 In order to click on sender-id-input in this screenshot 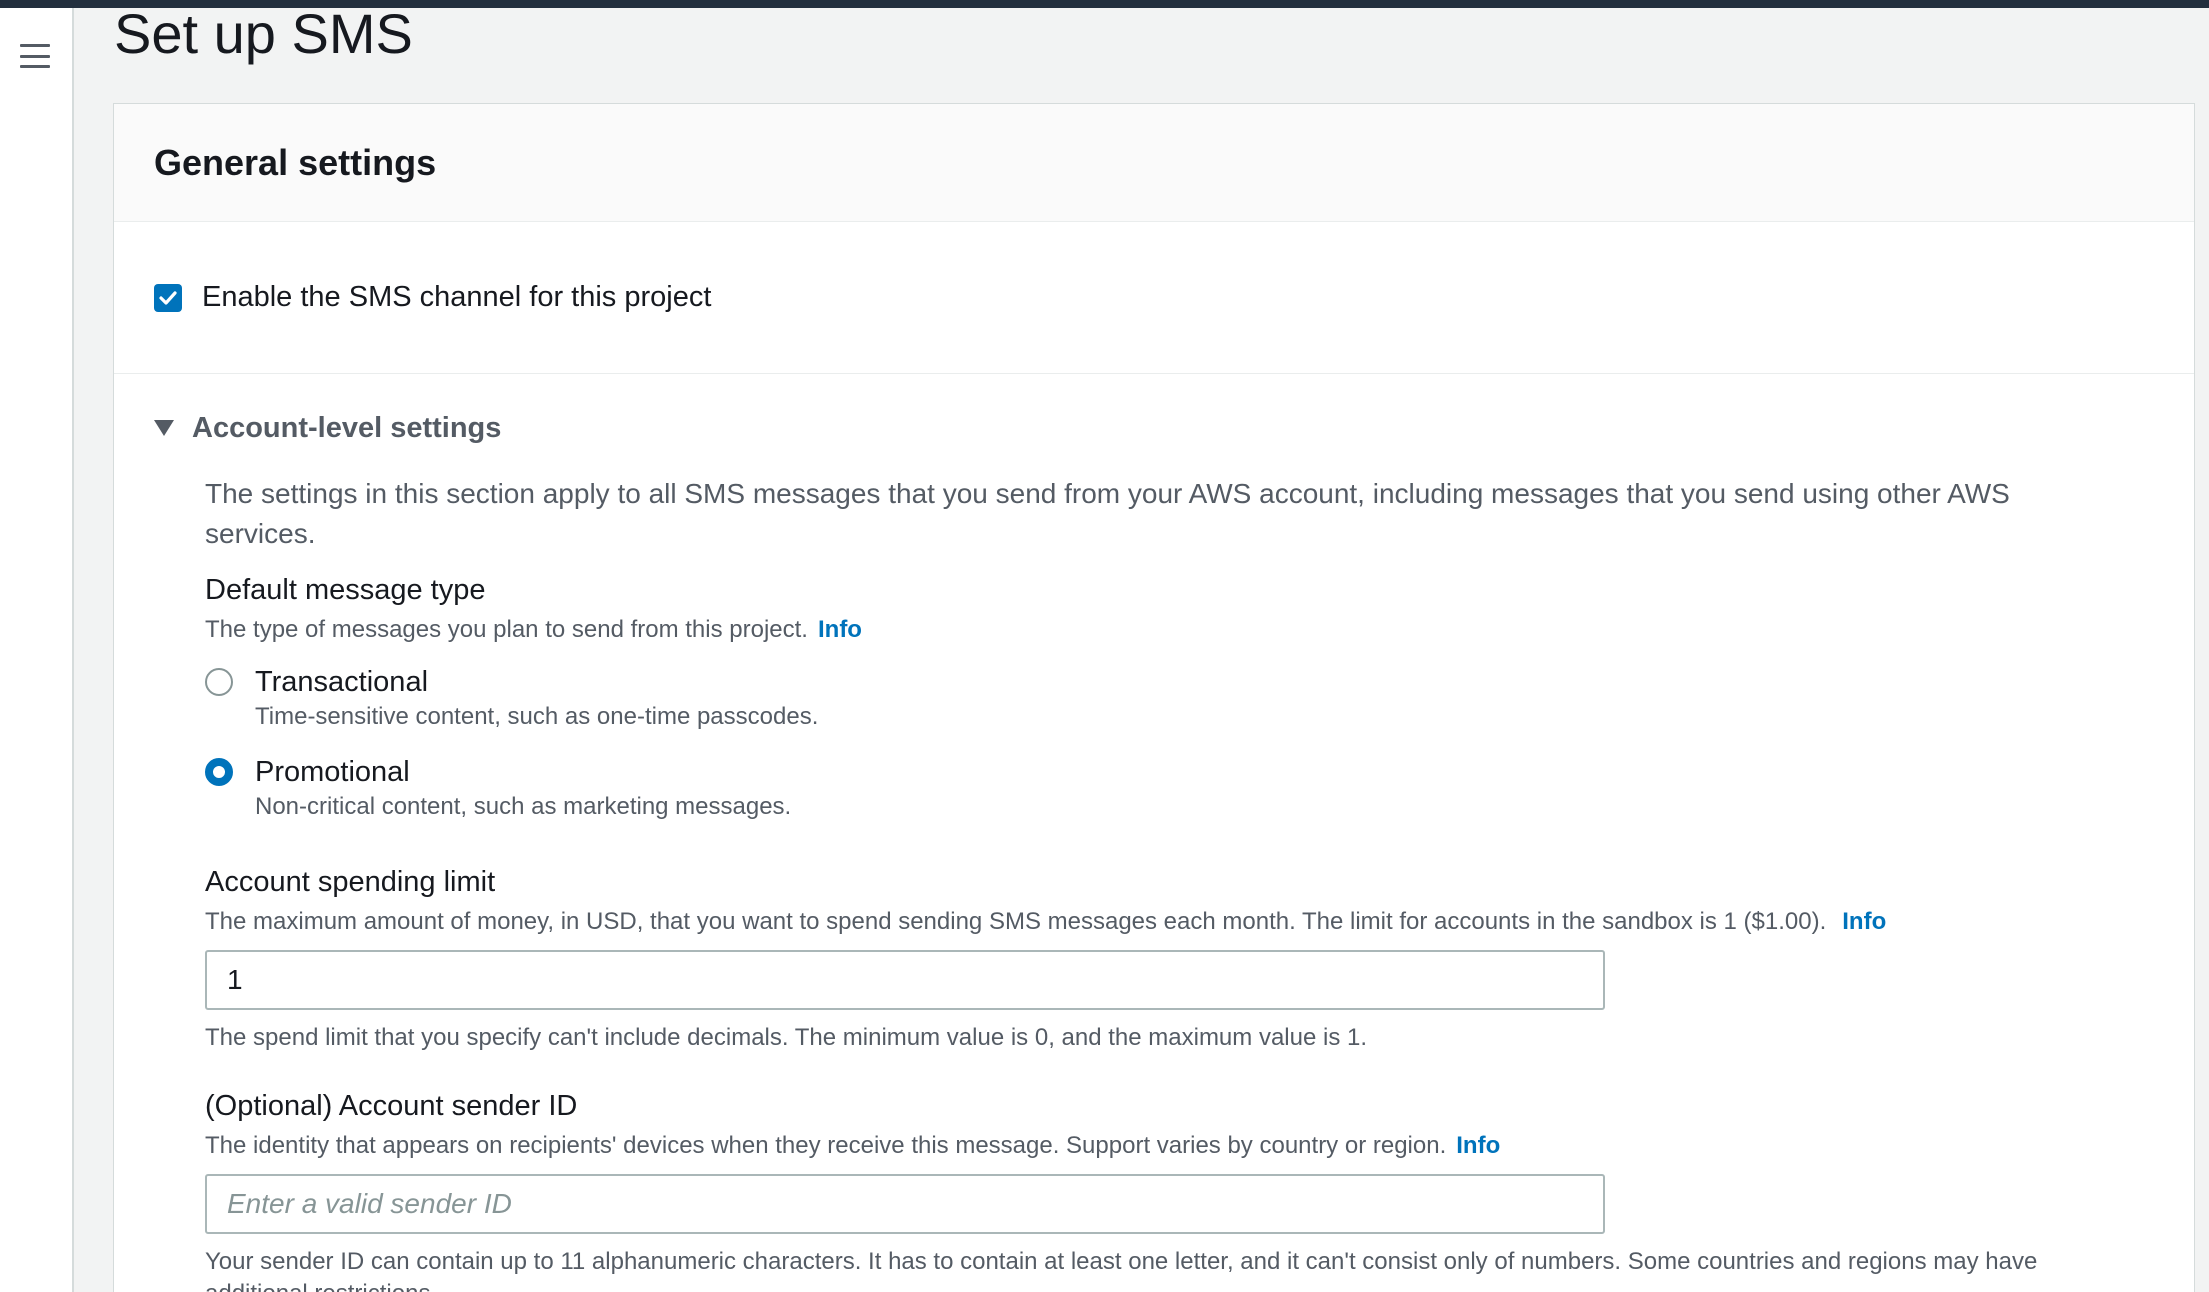, I will do `click(905, 1204)`.